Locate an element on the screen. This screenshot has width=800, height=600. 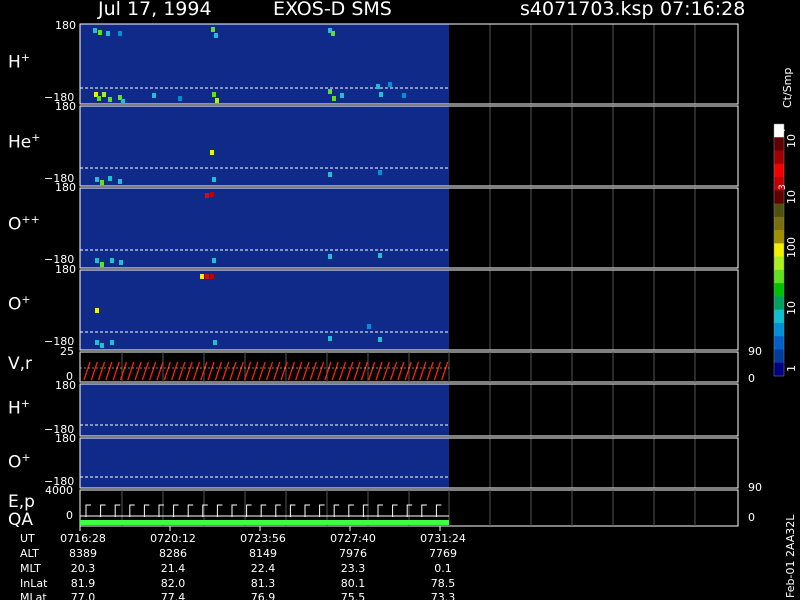
tick-hl-top: 180 is located at coordinates (65, 385).